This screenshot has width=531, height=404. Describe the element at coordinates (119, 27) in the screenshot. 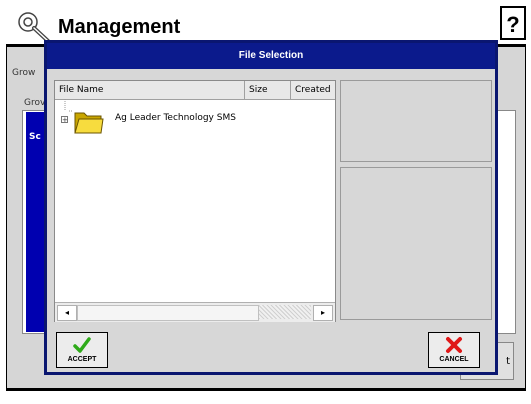

I see `page-title: Management` at that location.